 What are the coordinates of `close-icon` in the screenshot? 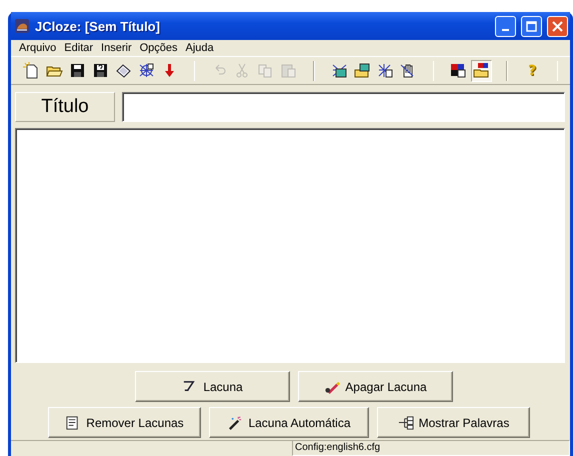 It's located at (557, 26).